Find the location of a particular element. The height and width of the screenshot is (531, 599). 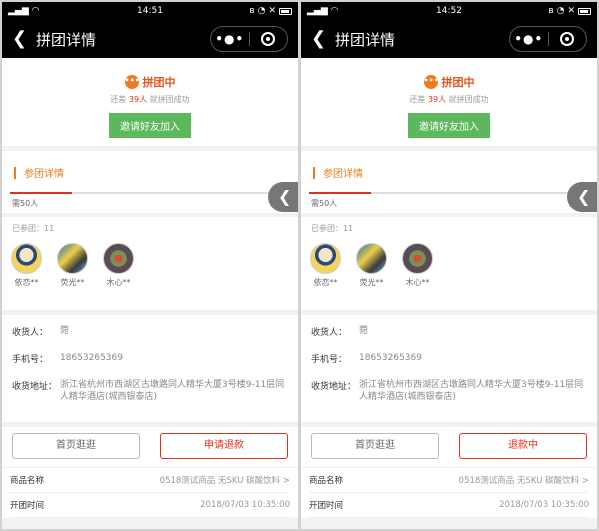

status-time: 14:52 is located at coordinates (449, 11).